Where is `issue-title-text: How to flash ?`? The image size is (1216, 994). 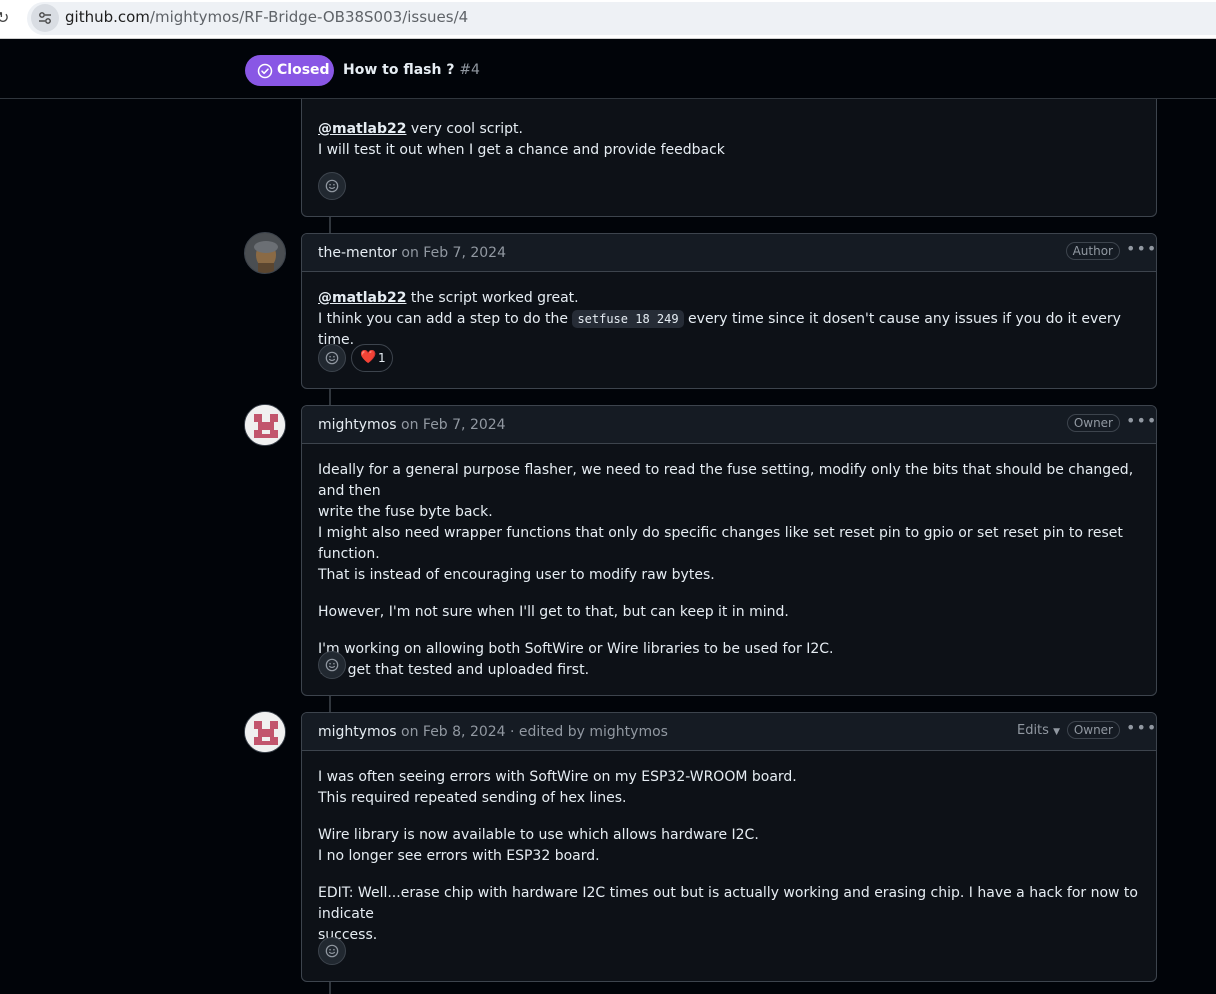
issue-title-text: How to flash ? is located at coordinates (399, 70).